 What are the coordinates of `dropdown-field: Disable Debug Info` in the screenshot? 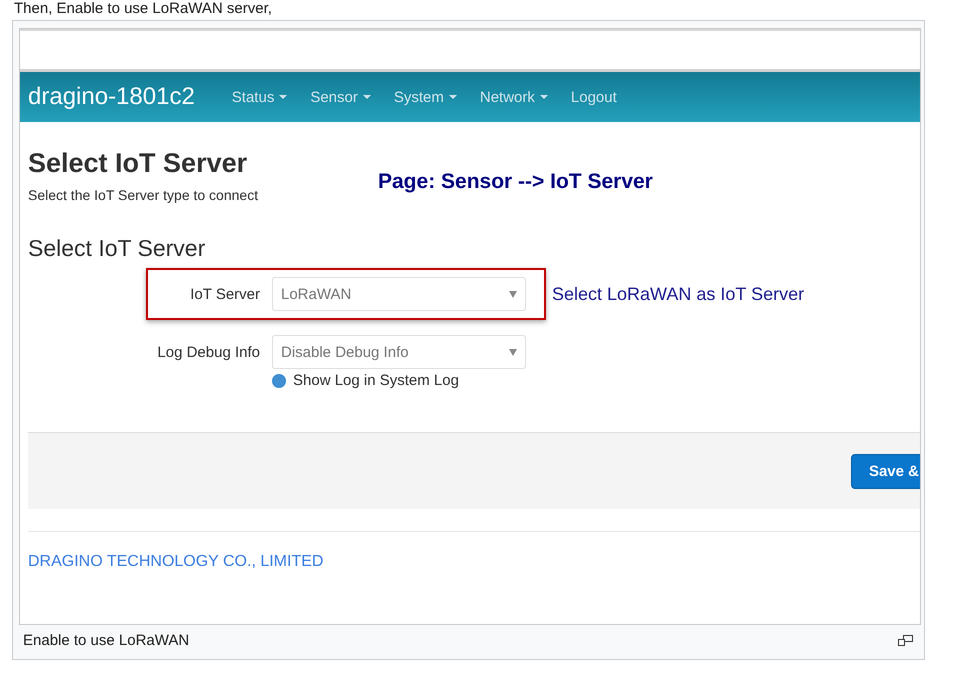 It's located at (399, 352).